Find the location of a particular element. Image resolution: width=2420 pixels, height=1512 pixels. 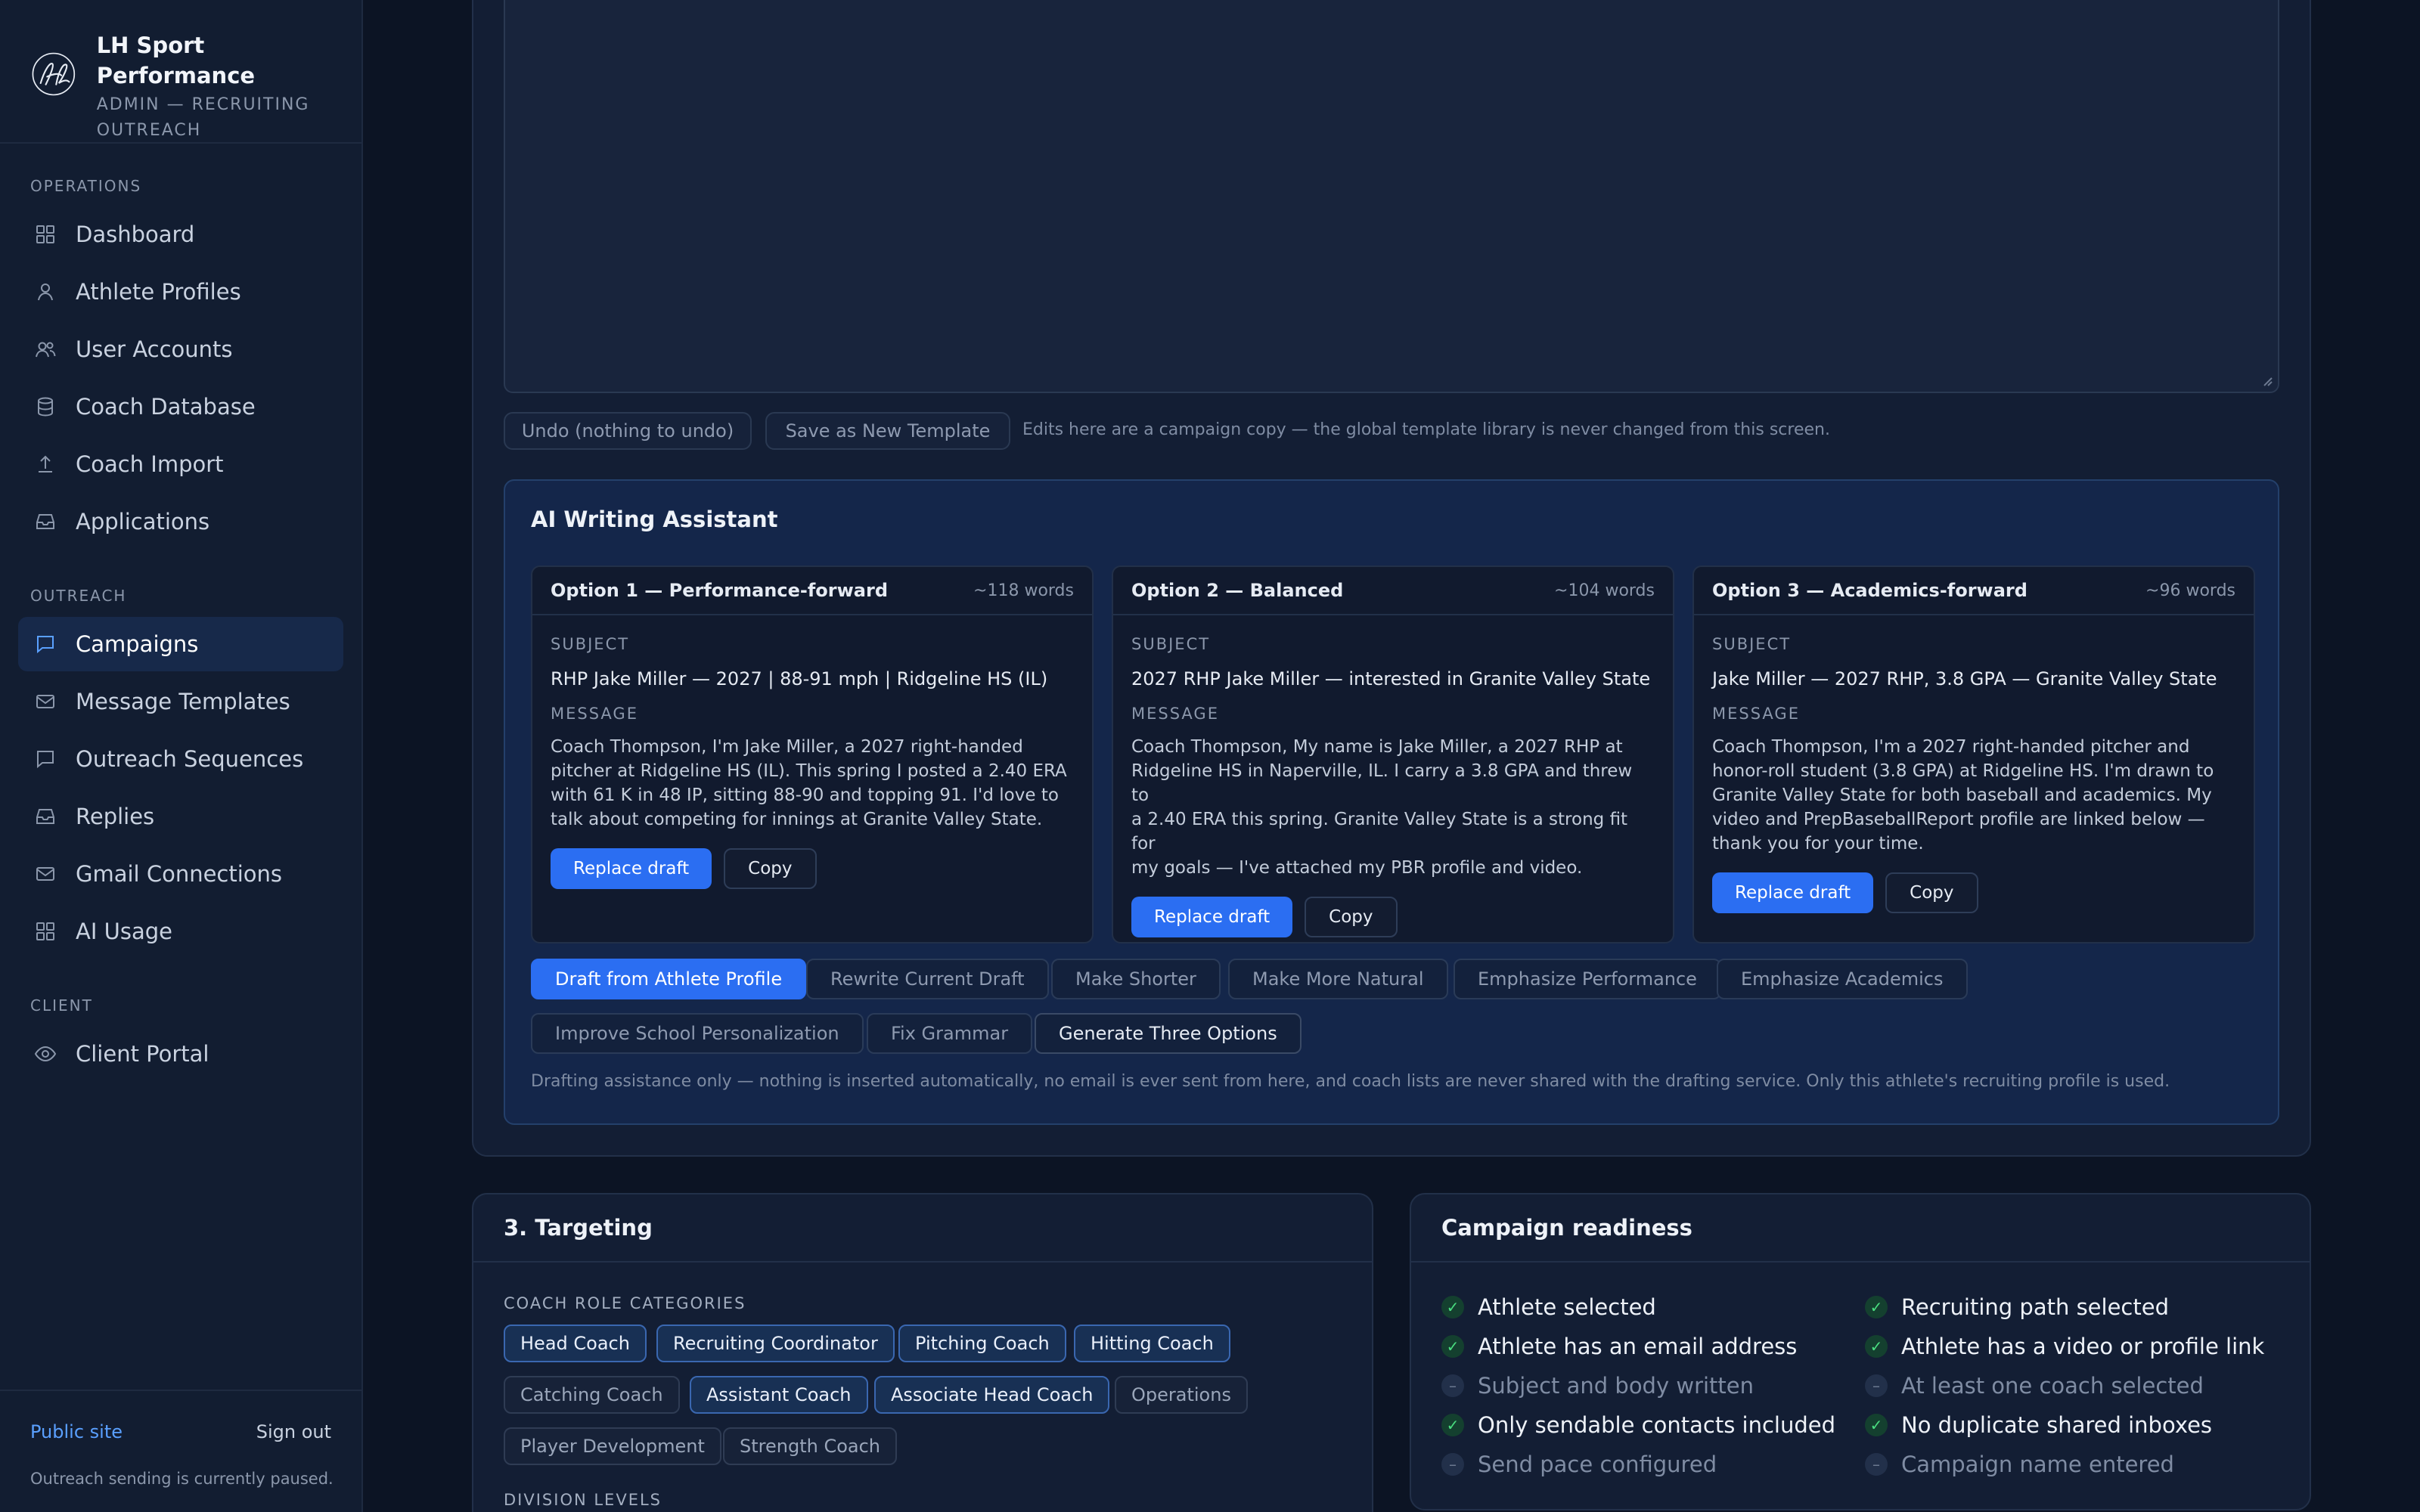

brand-subtitle: ADMIN — RECRUITING OUTREACH is located at coordinates (214, 118).